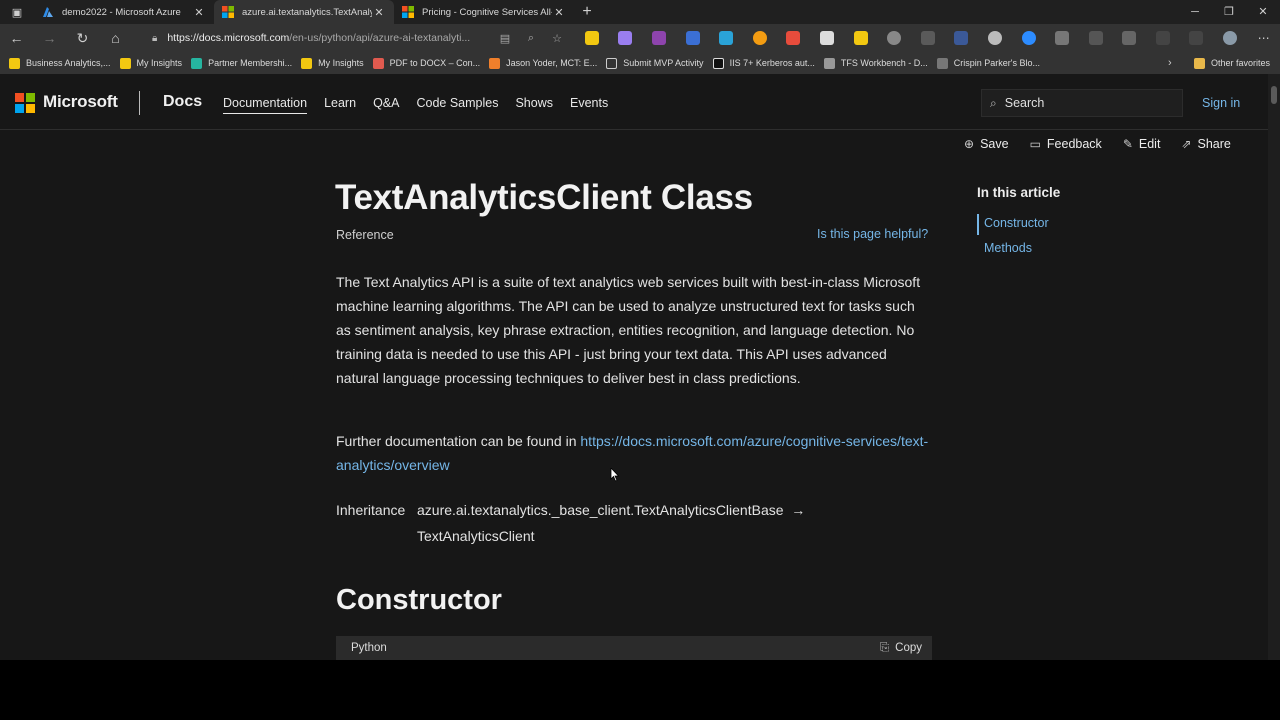  Describe the element at coordinates (16, 38) in the screenshot. I see `back-icon: ←` at that location.